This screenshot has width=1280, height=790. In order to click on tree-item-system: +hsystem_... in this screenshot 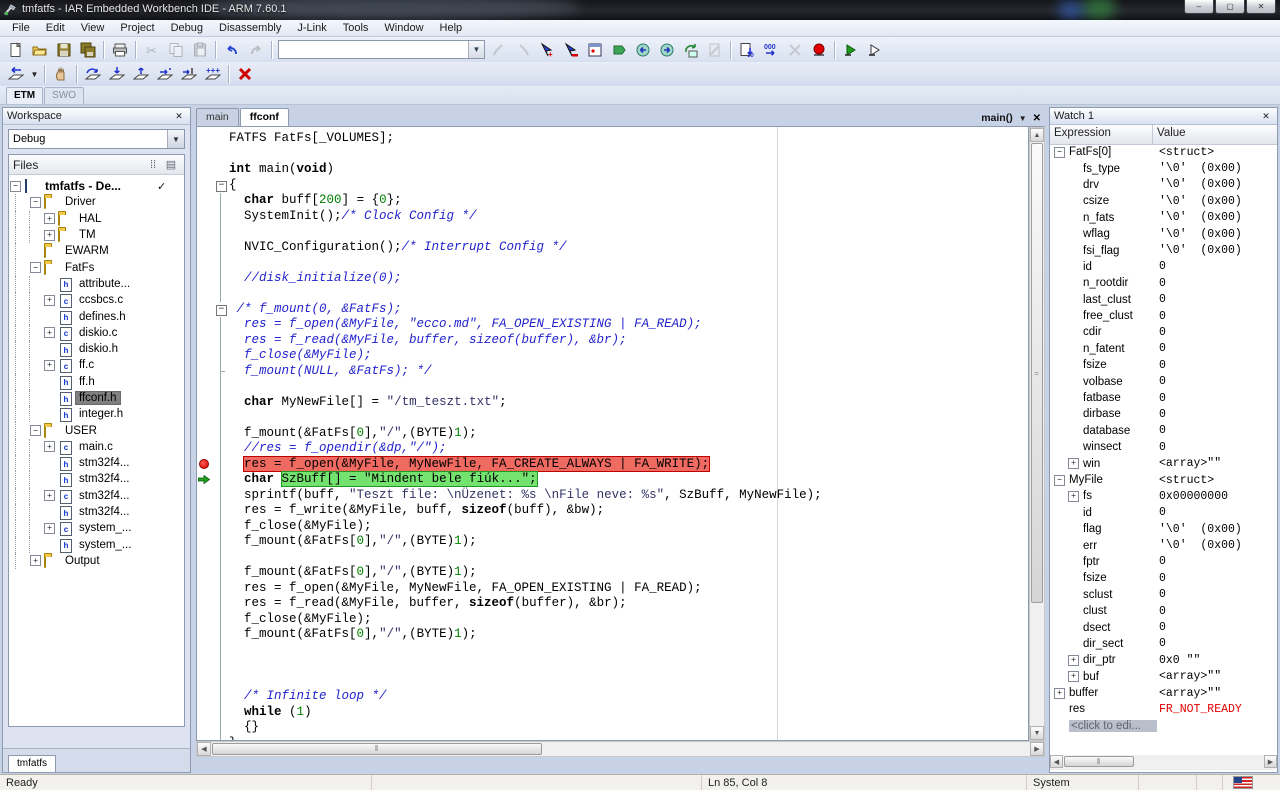, I will do `click(96, 544)`.